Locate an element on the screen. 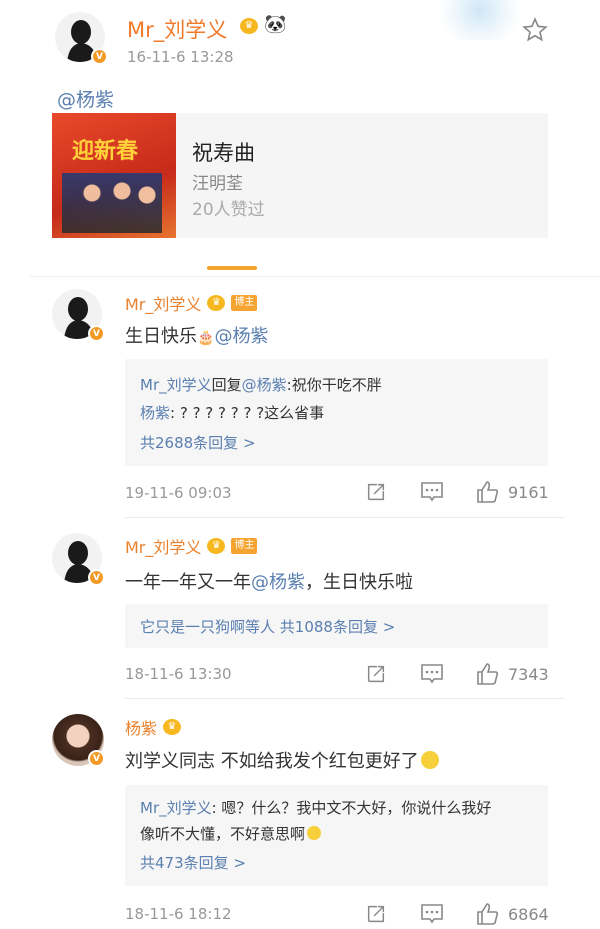 This screenshot has width=600, height=929. like-count: 7343 is located at coordinates (528, 674).